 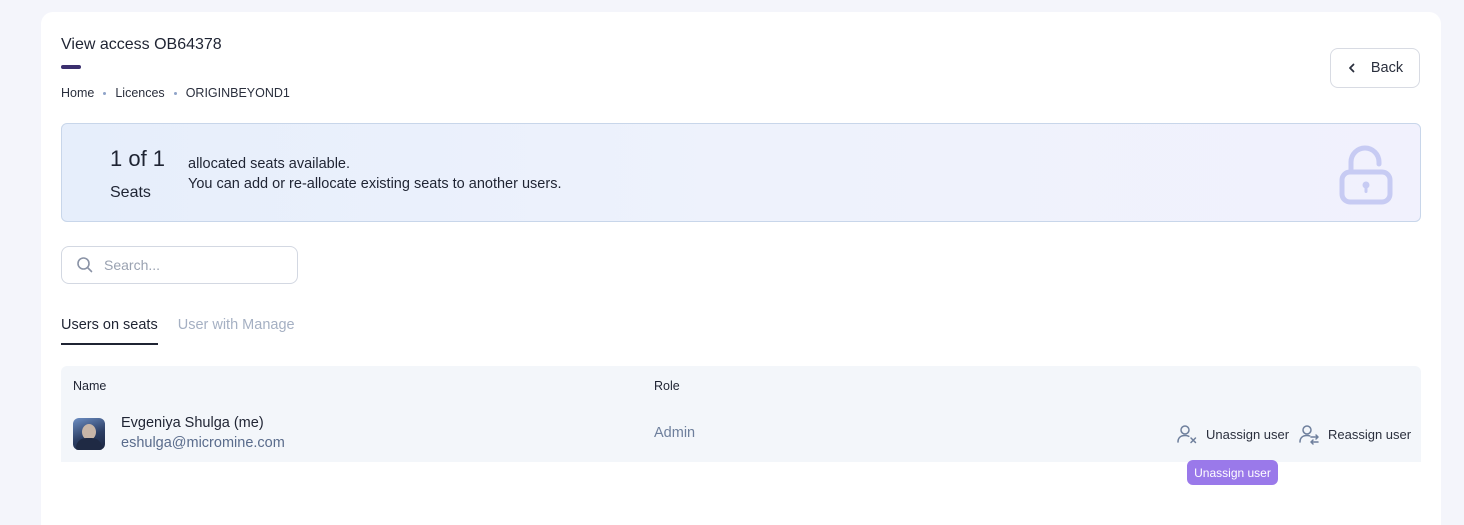 I want to click on seats-count: 1 of 1, so click(x=138, y=158).